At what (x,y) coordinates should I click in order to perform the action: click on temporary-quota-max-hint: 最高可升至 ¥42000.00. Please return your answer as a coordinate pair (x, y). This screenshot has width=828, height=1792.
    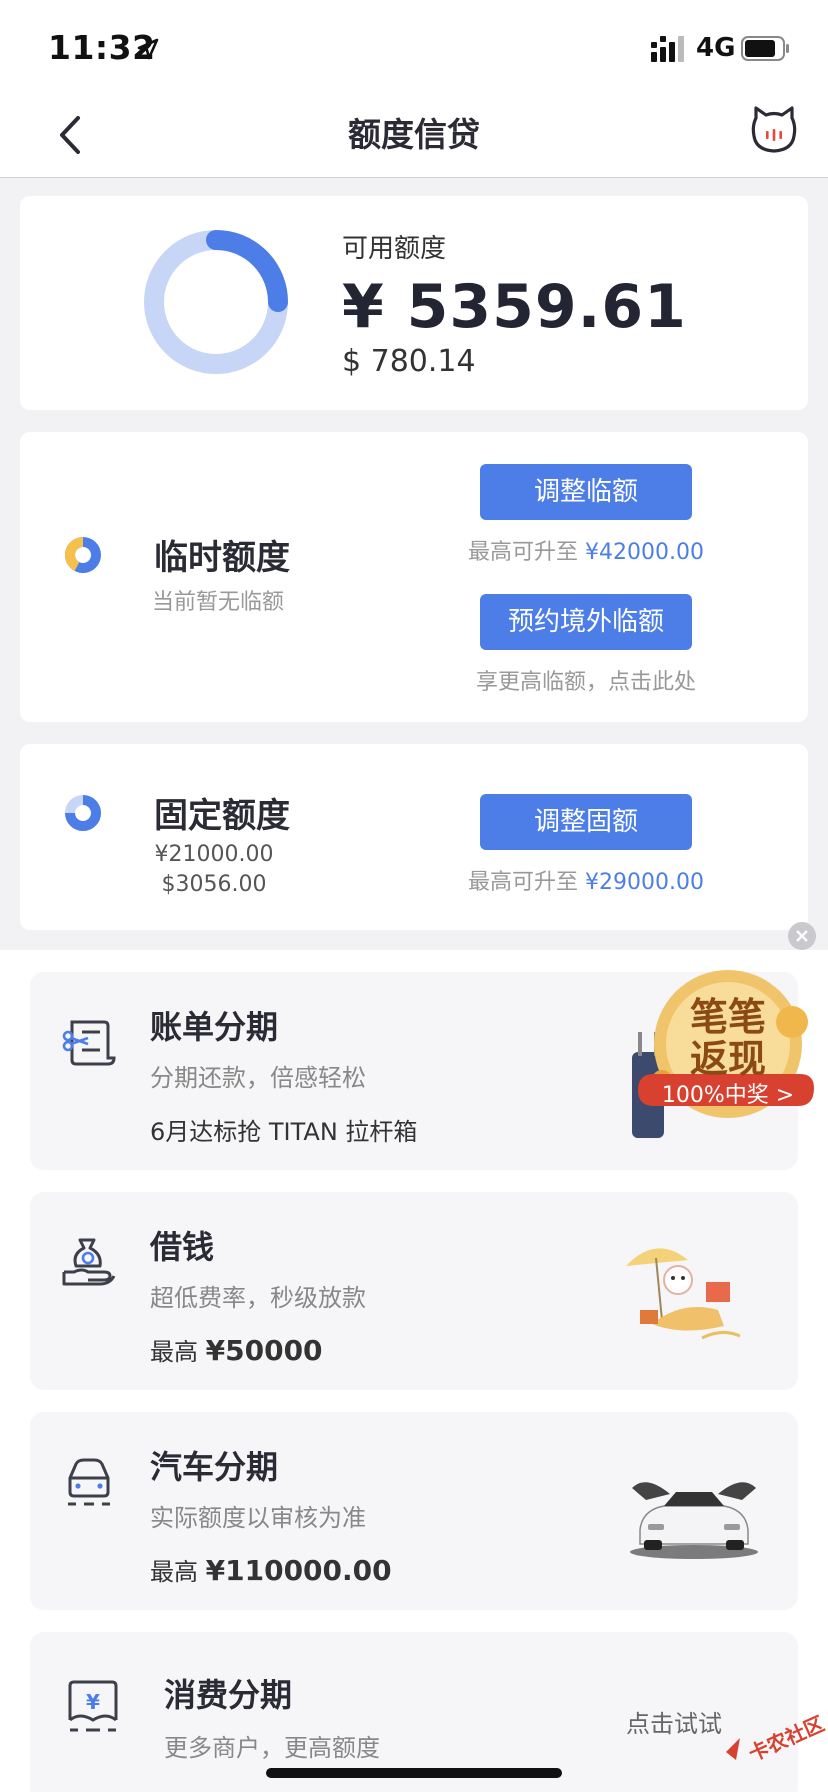
    Looking at the image, I should click on (586, 550).